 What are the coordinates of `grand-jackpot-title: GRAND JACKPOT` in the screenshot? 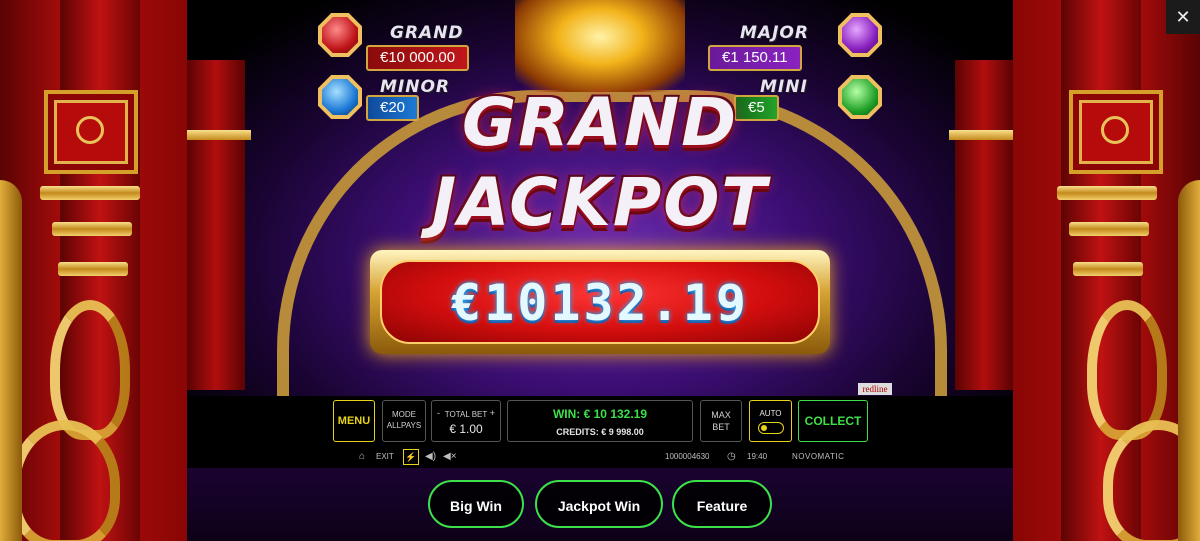 It's located at (600, 163).